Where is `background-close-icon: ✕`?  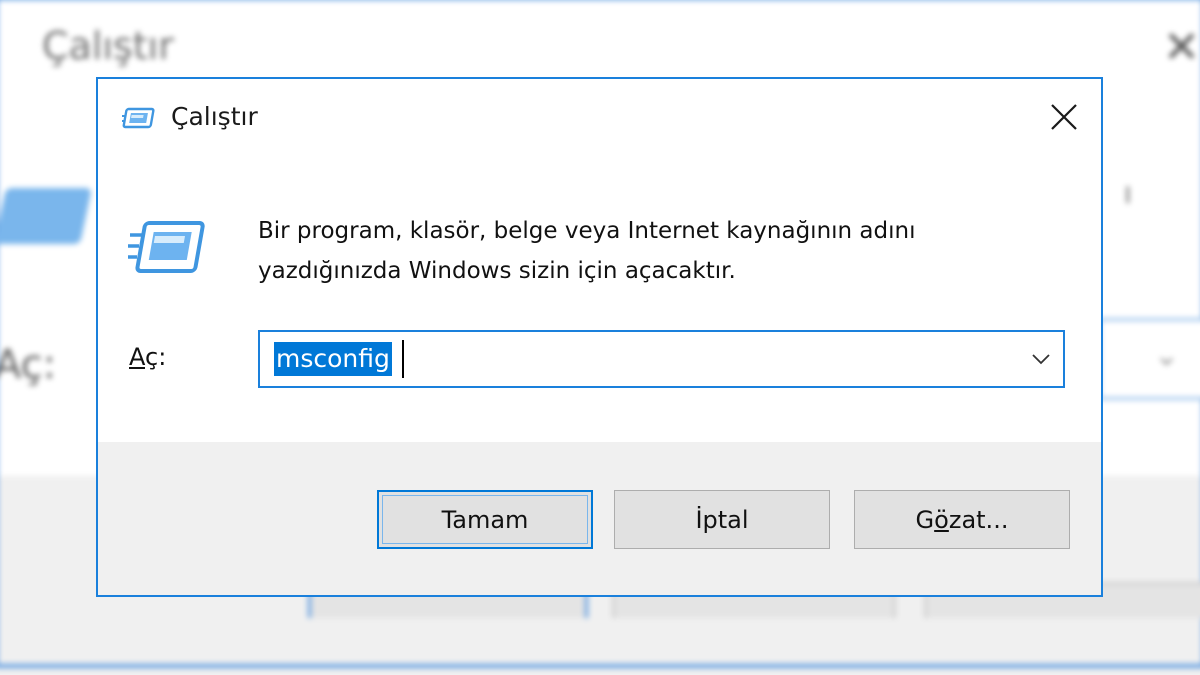 background-close-icon: ✕ is located at coordinates (1181, 47).